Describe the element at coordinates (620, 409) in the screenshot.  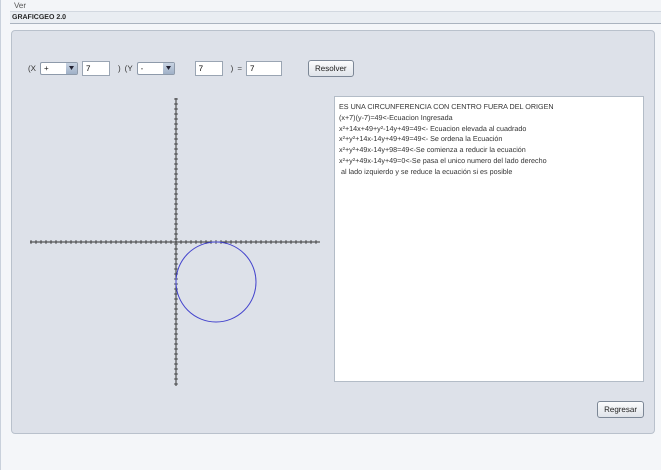
I see `regresar-button: Regresar` at that location.